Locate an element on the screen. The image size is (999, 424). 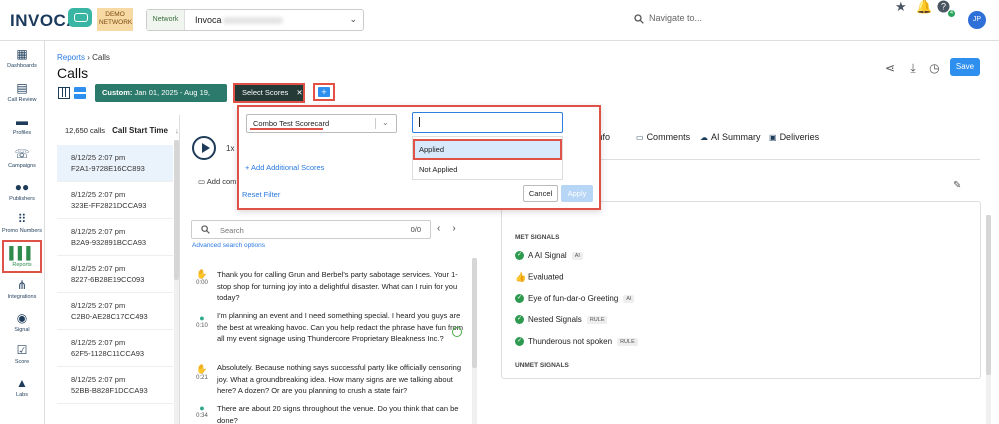
add-additional-scores-link: + Add Additional Scores is located at coordinates (284, 167).